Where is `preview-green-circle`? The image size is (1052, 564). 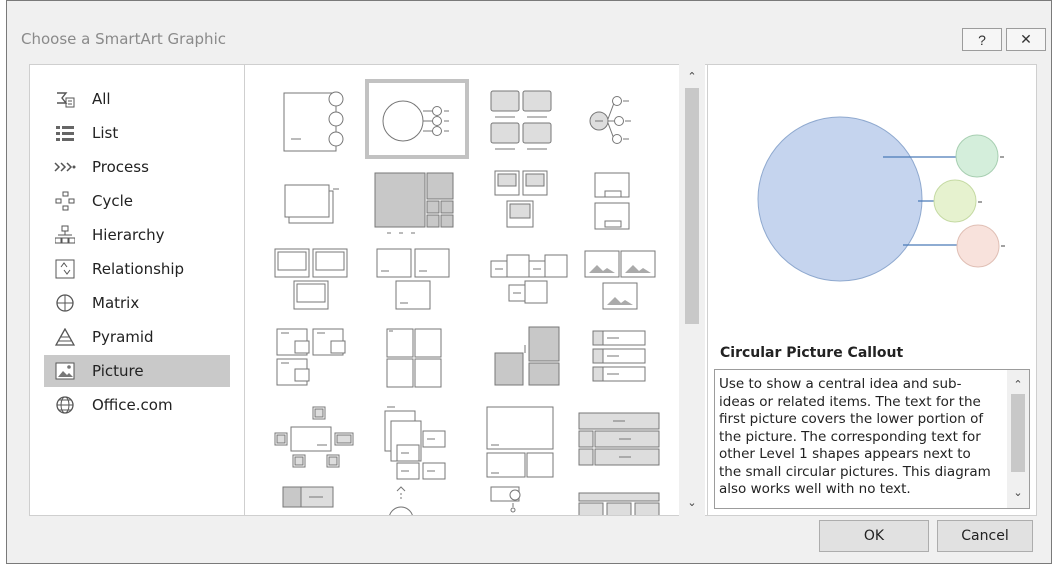 preview-green-circle is located at coordinates (977, 156).